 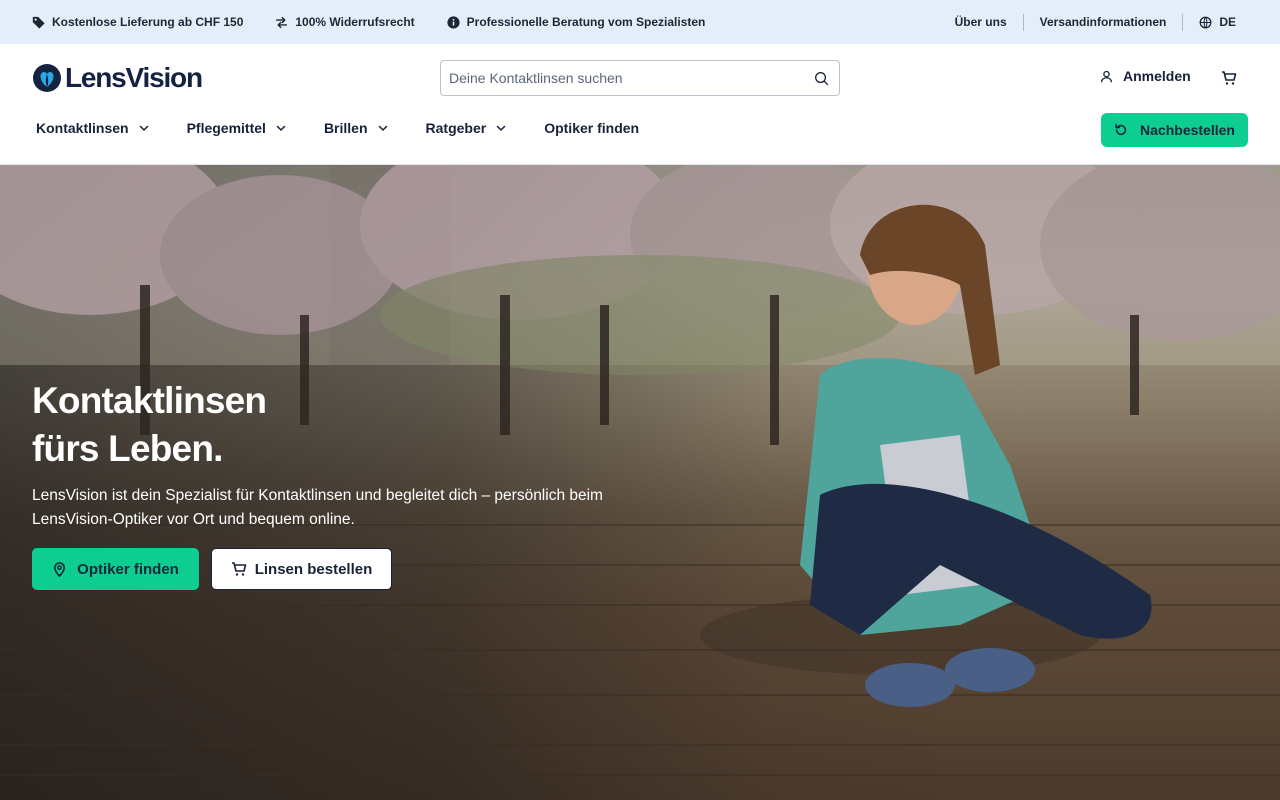 I want to click on search-icon, so click(x=821, y=78).